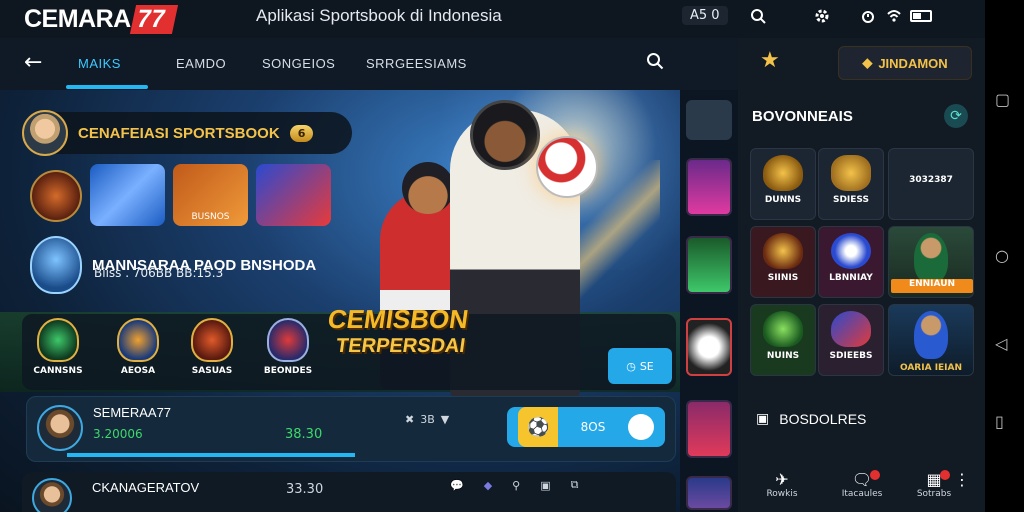  I want to click on subscribers-row: ▣ BOSDOLRES, so click(811, 418).